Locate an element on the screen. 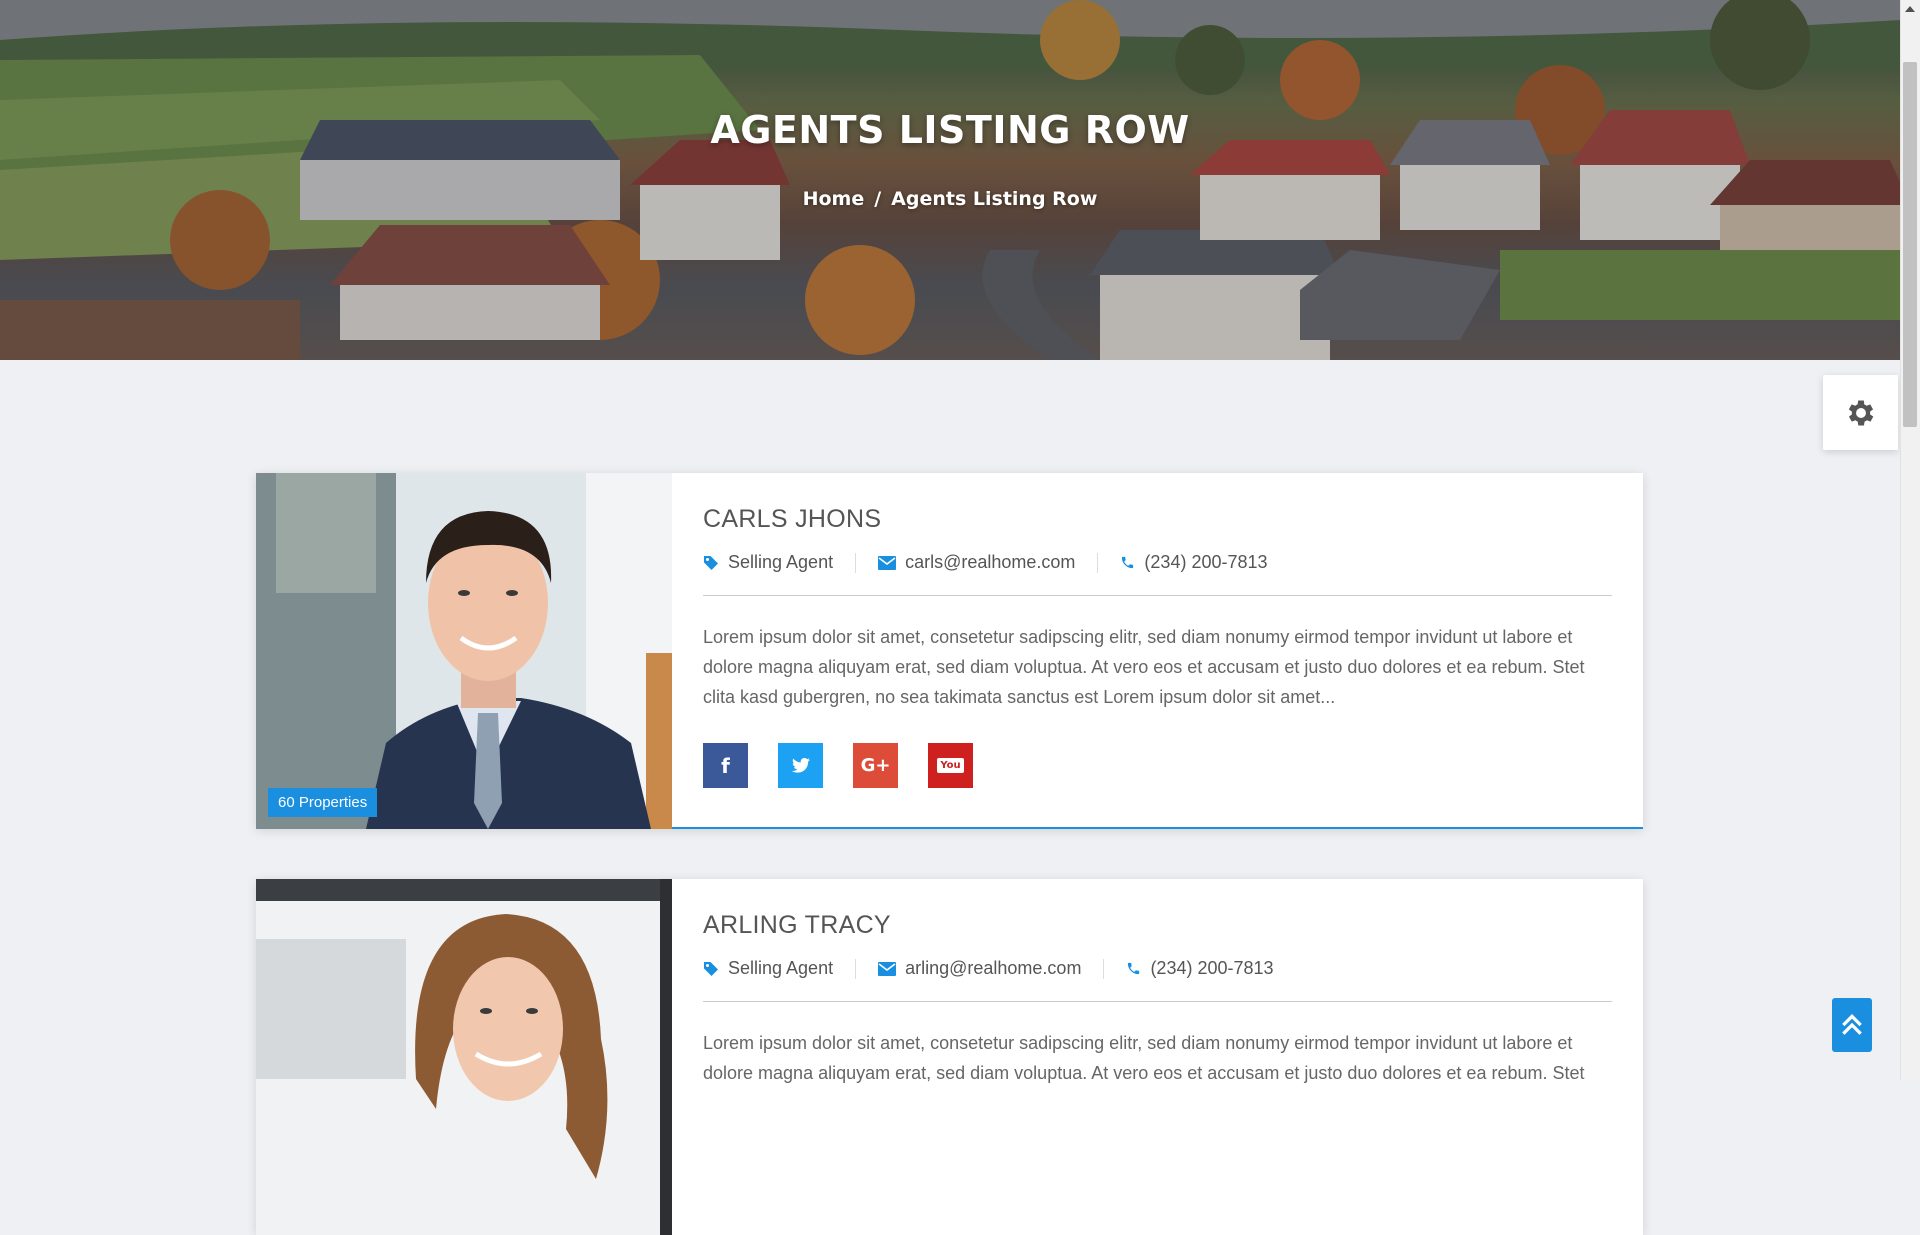 This screenshot has width=1920, height=1235. youtube-icon: You is located at coordinates (950, 765).